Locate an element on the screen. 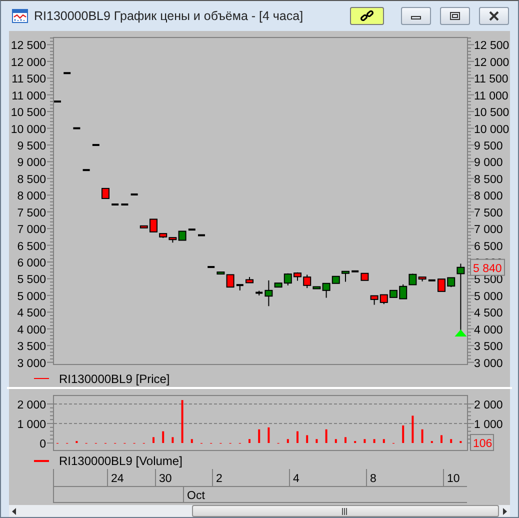  horizontal-scrollbar is located at coordinates (259, 511).